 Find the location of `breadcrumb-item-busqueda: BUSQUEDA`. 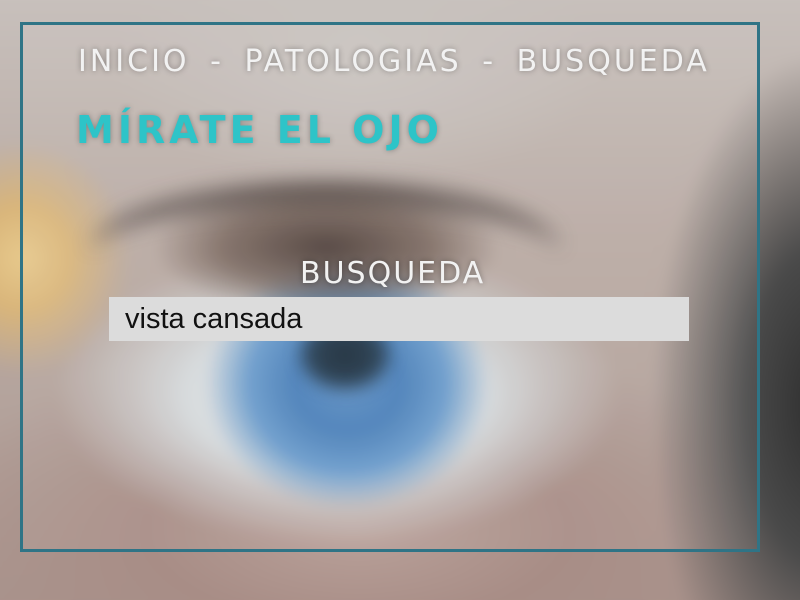

breadcrumb-item-busqueda: BUSQUEDA is located at coordinates (613, 61).